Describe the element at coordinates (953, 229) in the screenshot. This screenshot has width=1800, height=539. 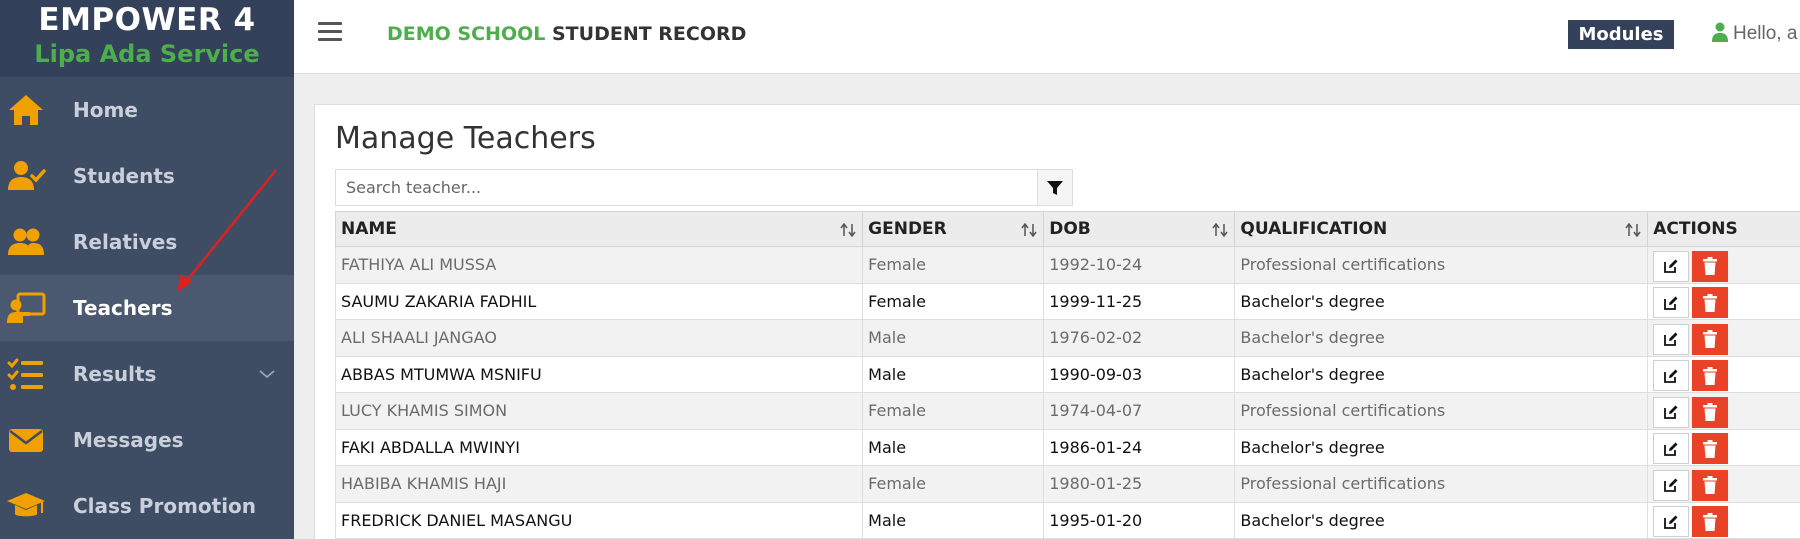
I see `column-header-gender: GENDER` at that location.